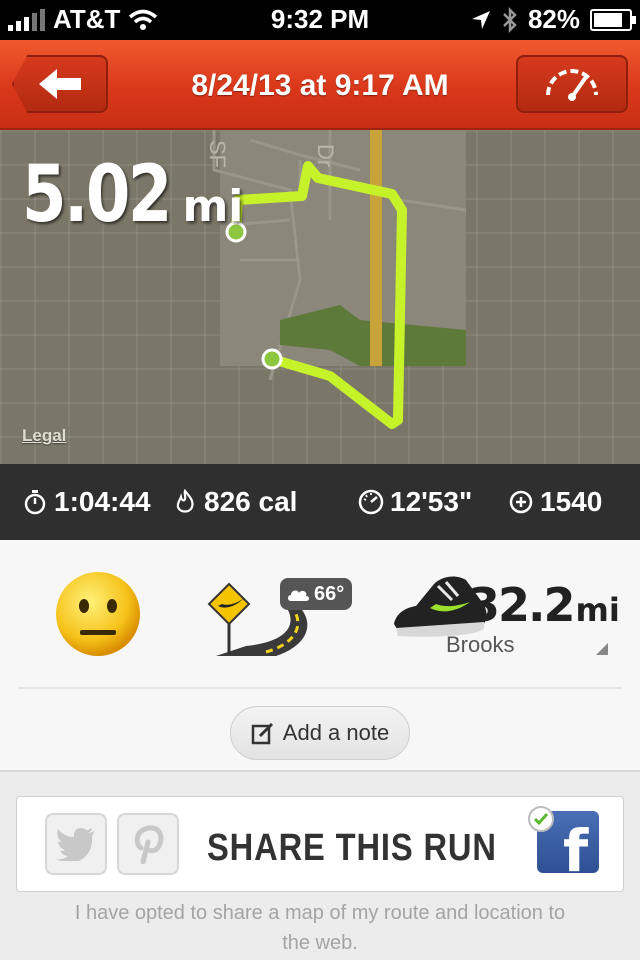 The image size is (640, 960). Describe the element at coordinates (272, 359) in the screenshot. I see `route-end-marker` at that location.